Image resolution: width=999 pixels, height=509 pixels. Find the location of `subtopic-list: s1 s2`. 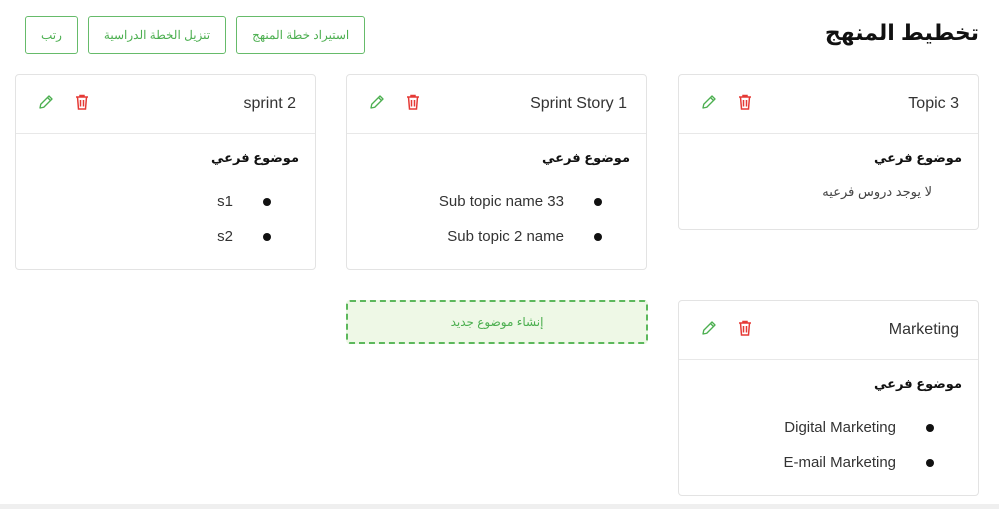

subtopic-list: s1 s2 is located at coordinates (165, 219).